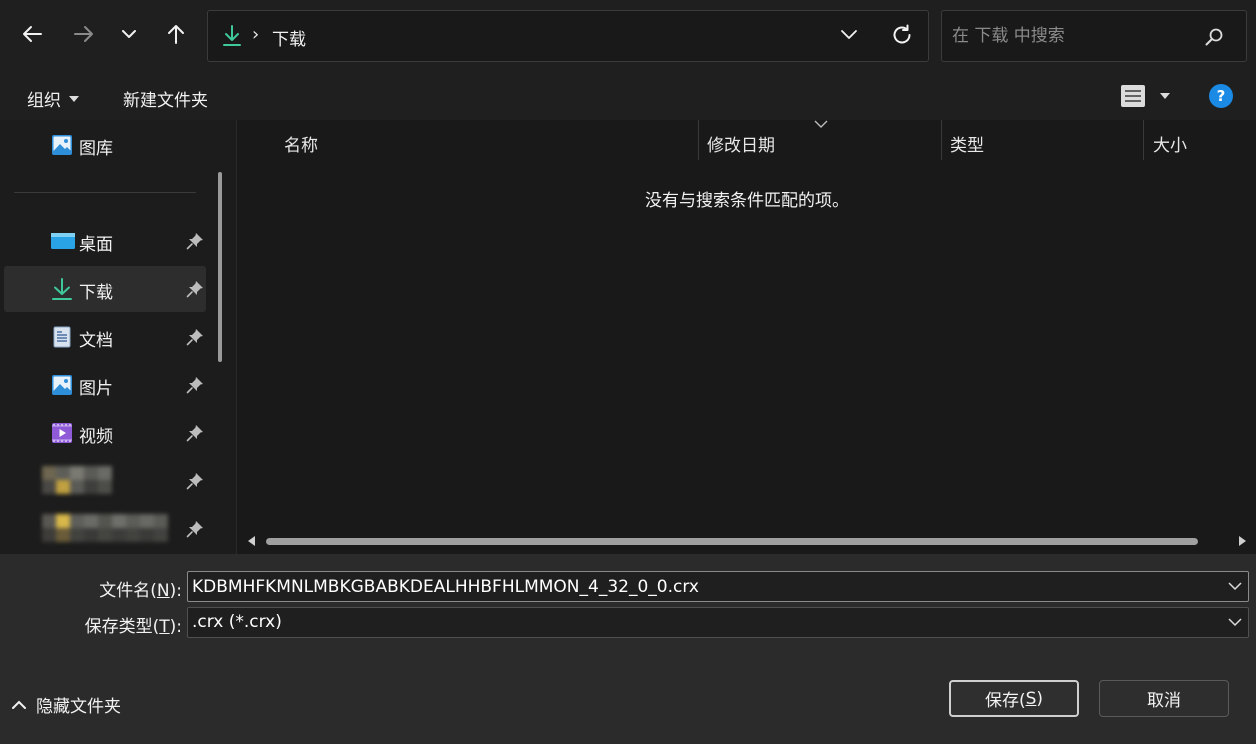 Image resolution: width=1256 pixels, height=744 pixels. I want to click on nav-item-documents: 文档, so click(105, 337).